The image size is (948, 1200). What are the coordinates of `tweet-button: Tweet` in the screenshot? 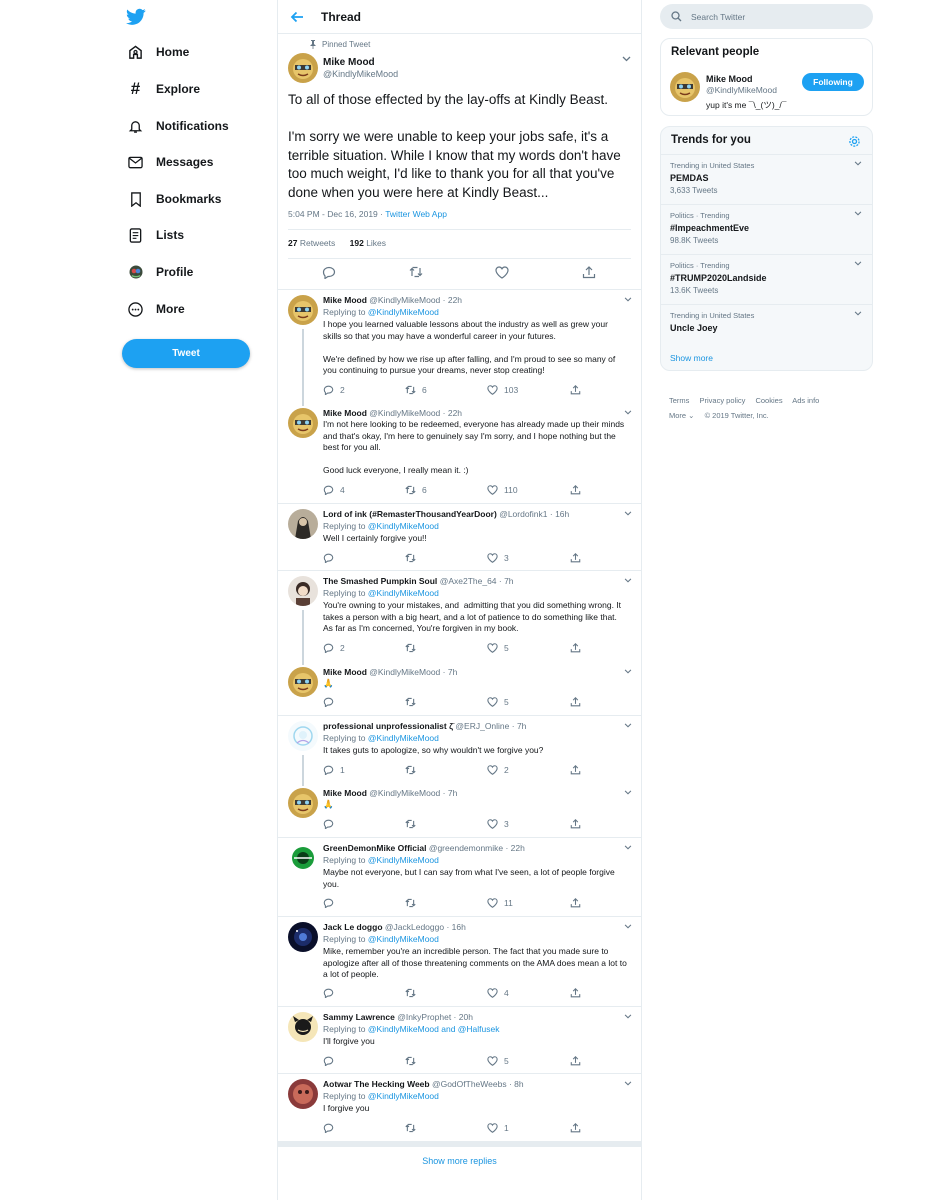 It's located at (186, 353).